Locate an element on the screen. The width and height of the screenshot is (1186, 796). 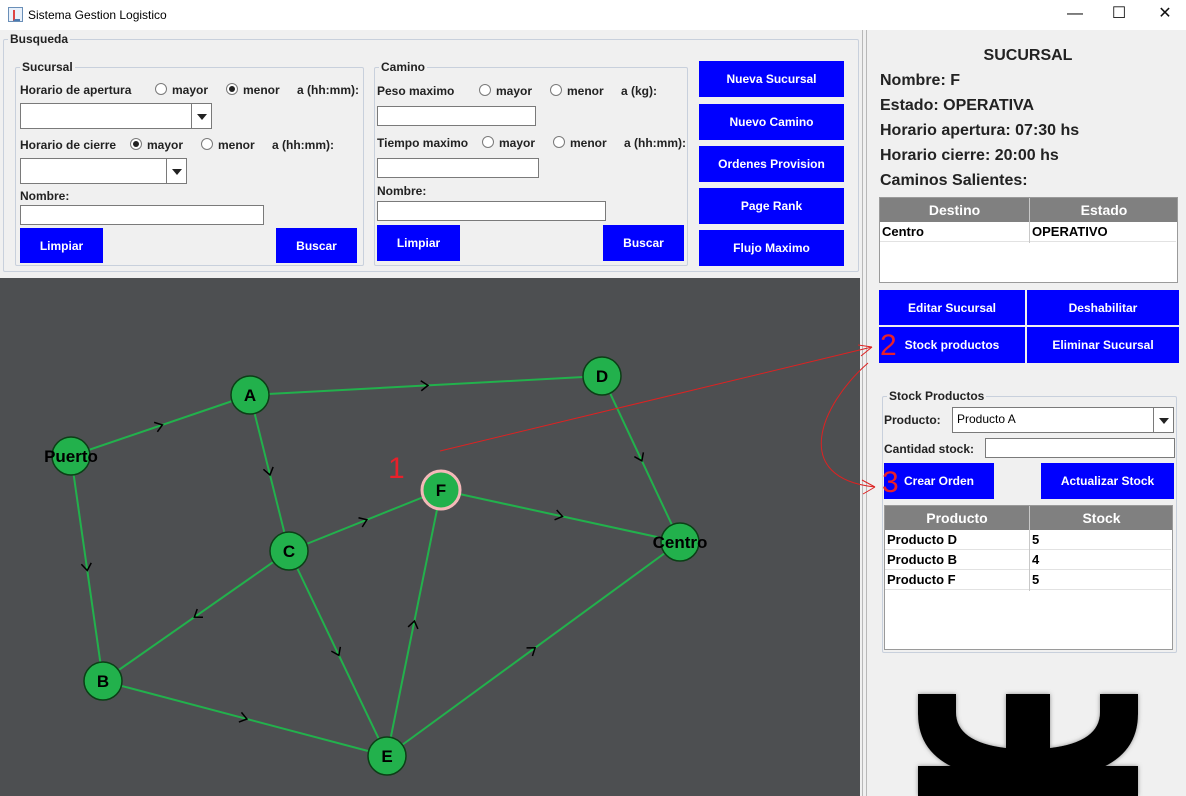
table-cell: Producto B is located at coordinates (957, 560).